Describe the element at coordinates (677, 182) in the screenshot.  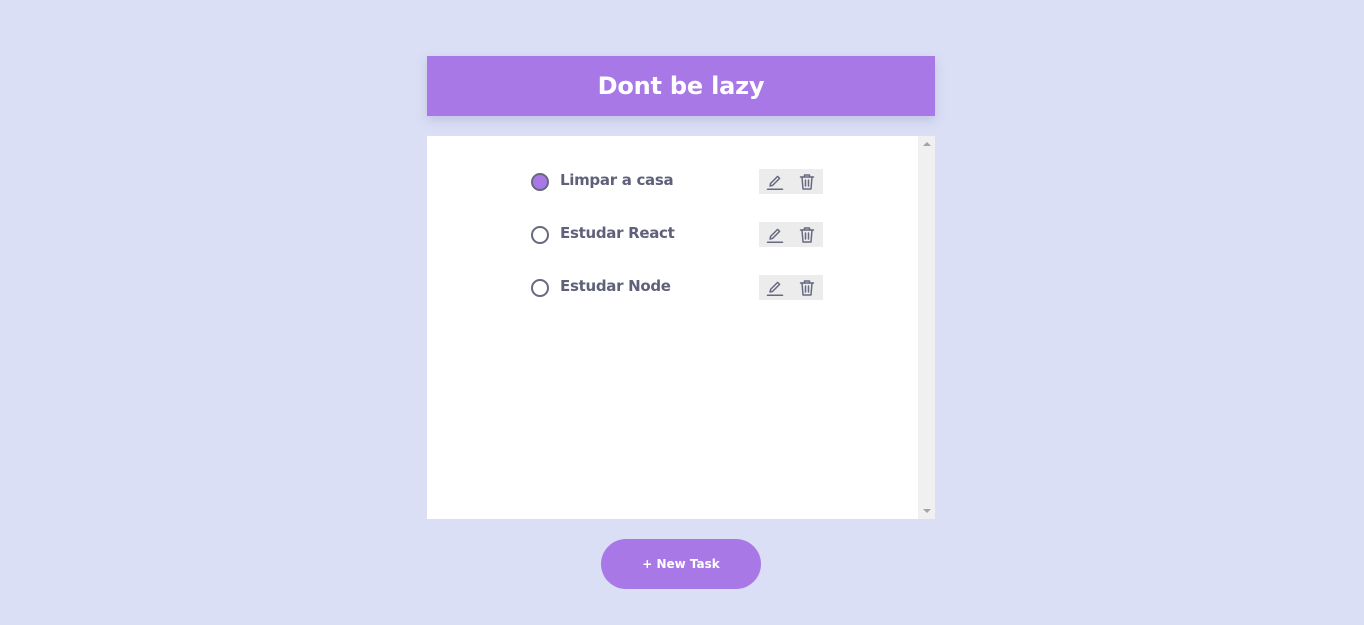
I see `task-item: Limpar a casa` at that location.